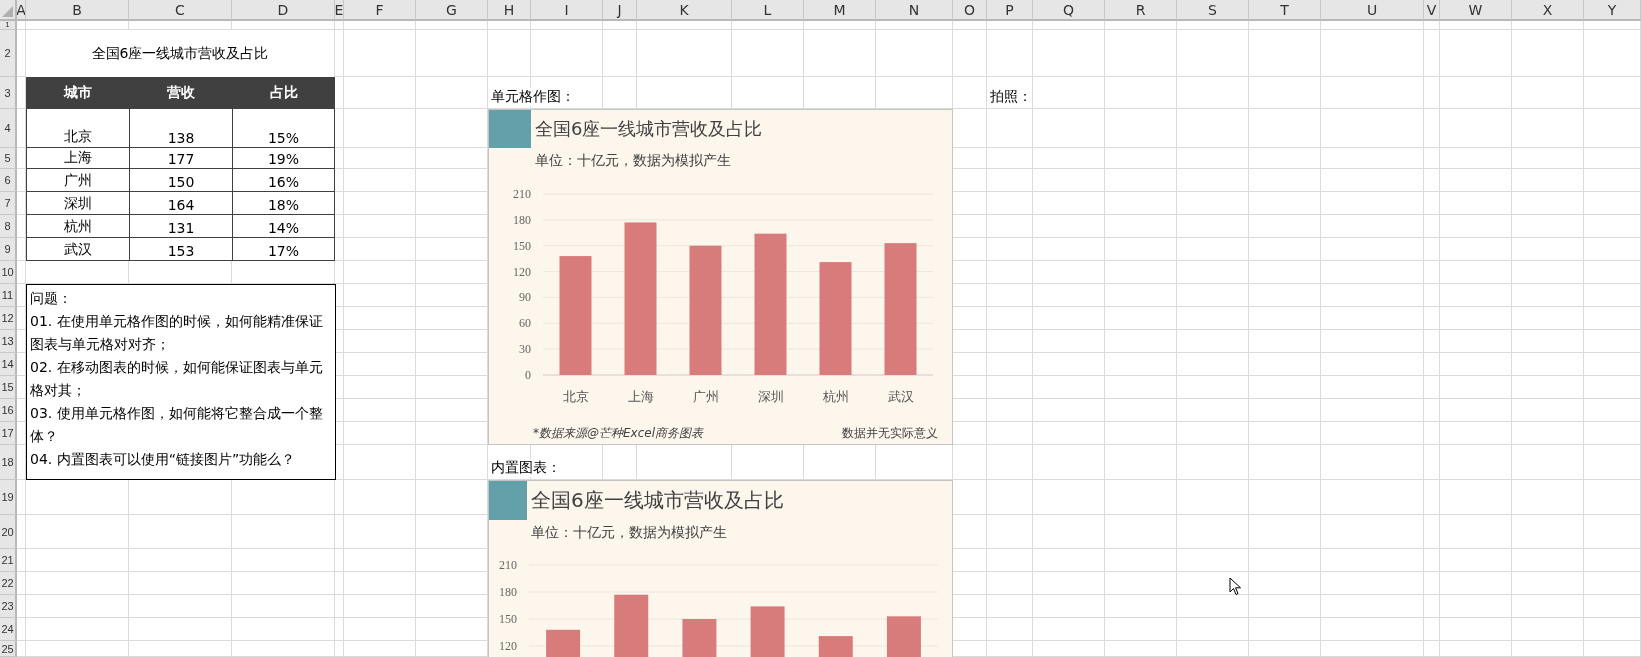 Image resolution: width=1641 pixels, height=657 pixels. I want to click on row-header: 21, so click(8, 560).